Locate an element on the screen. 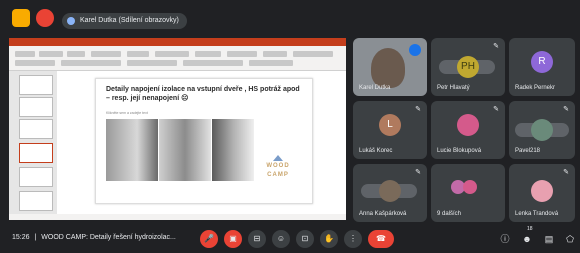 This screenshot has width=580, height=253. activities-icon: ⬠ is located at coordinates (570, 239).